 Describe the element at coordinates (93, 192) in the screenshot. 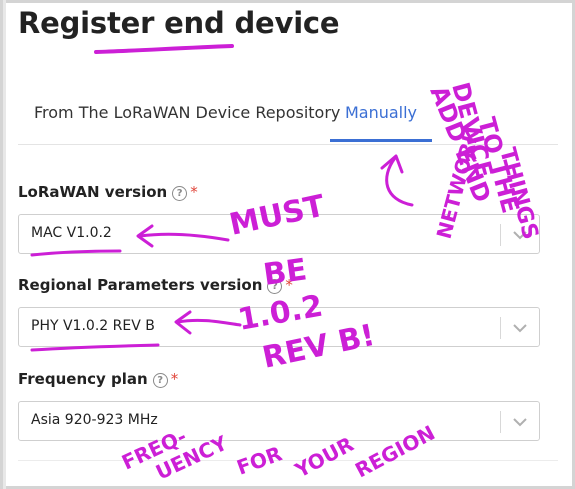

I see `lorawan-version-label-text: LoRaWAN version` at that location.